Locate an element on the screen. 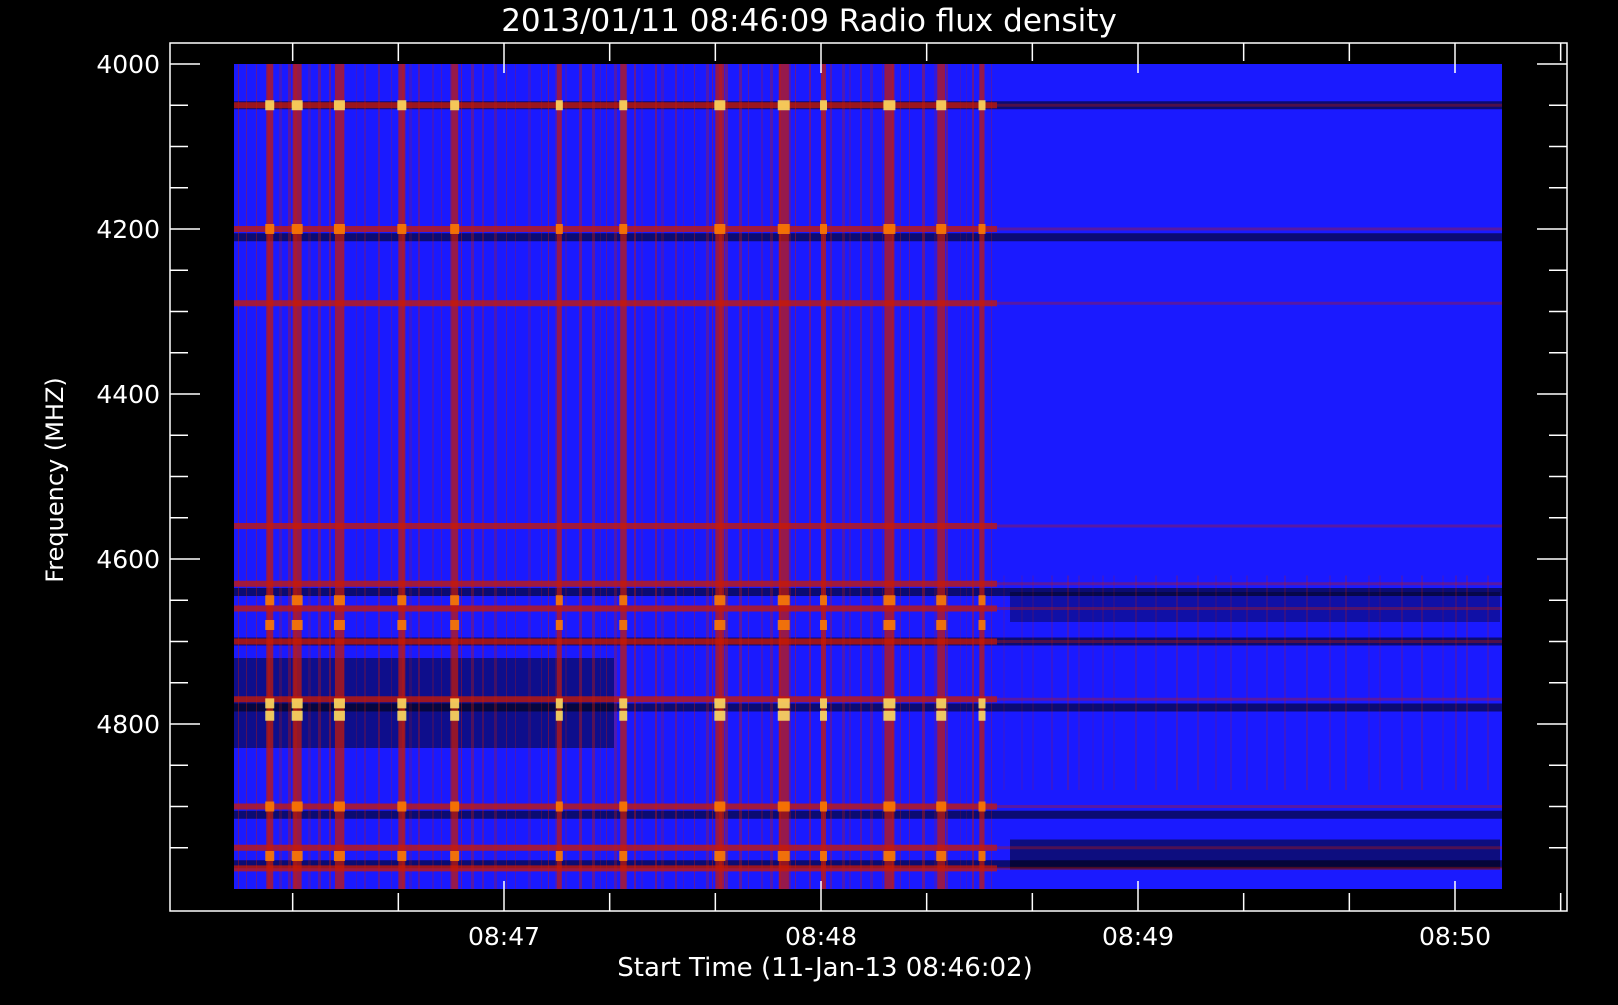  y-tick-label: 4400 is located at coordinates (128, 394).